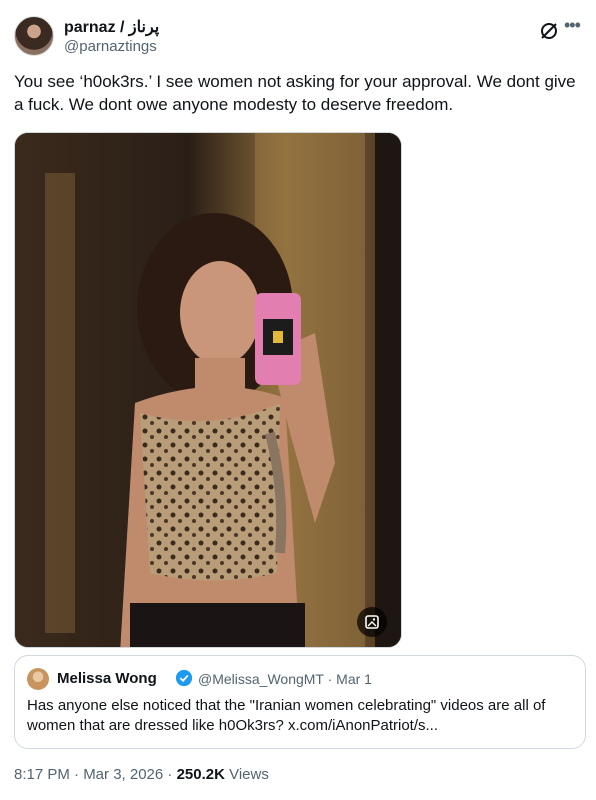 This screenshot has height=800, width=596. I want to click on quoted-author-avatar, so click(38, 679).